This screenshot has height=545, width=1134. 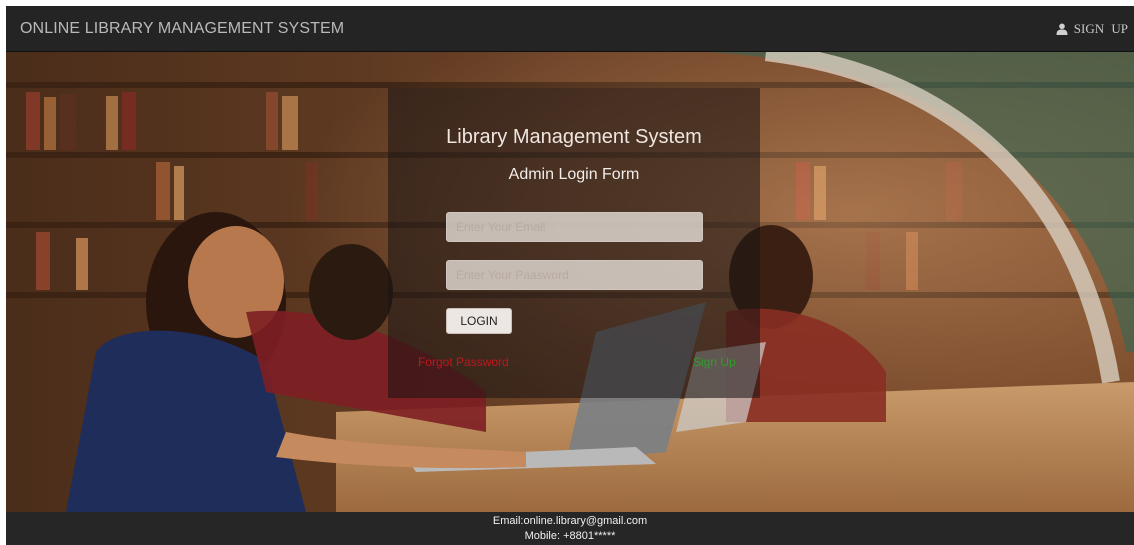 I want to click on sign-up-link: Sign Up, so click(x=714, y=362).